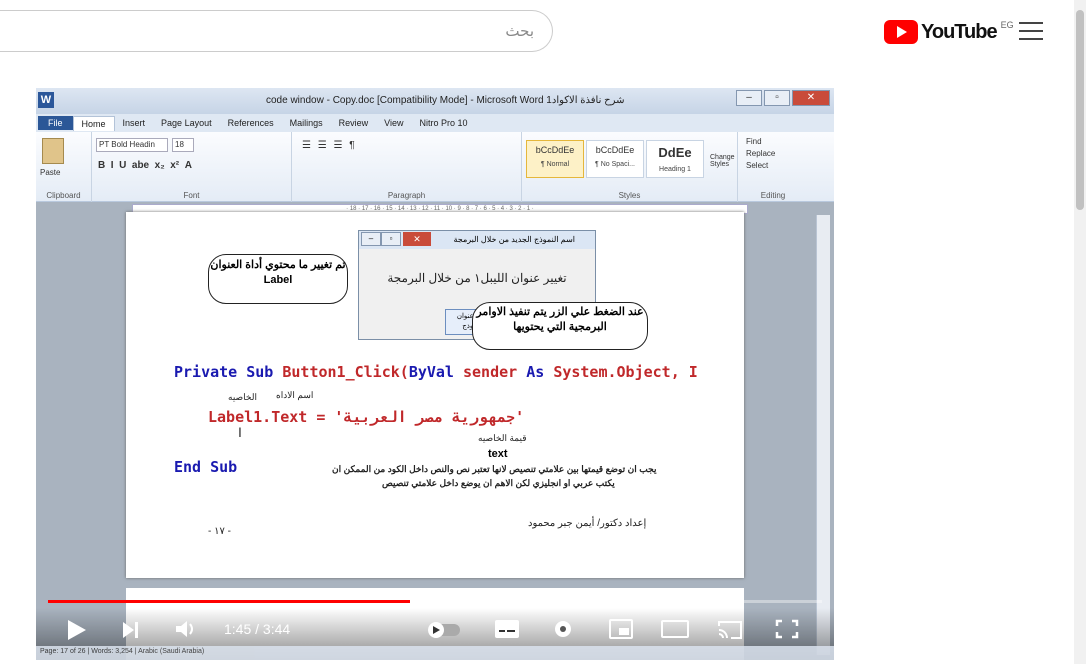  What do you see at coordinates (959, 31) in the screenshot?
I see `youtube-logo-text: YouTube` at bounding box center [959, 31].